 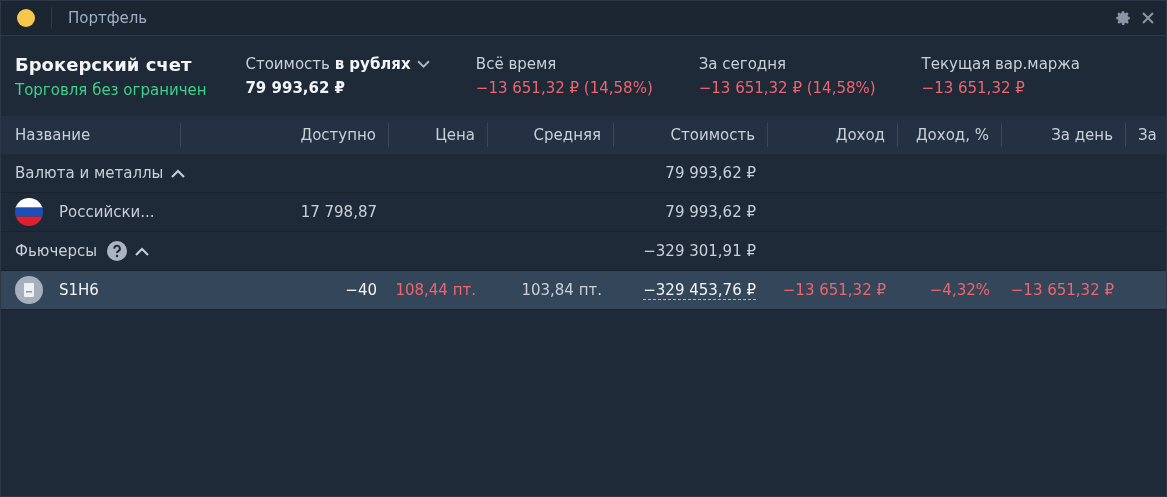 I want to click on column-header: Цена, so click(x=438, y=135).